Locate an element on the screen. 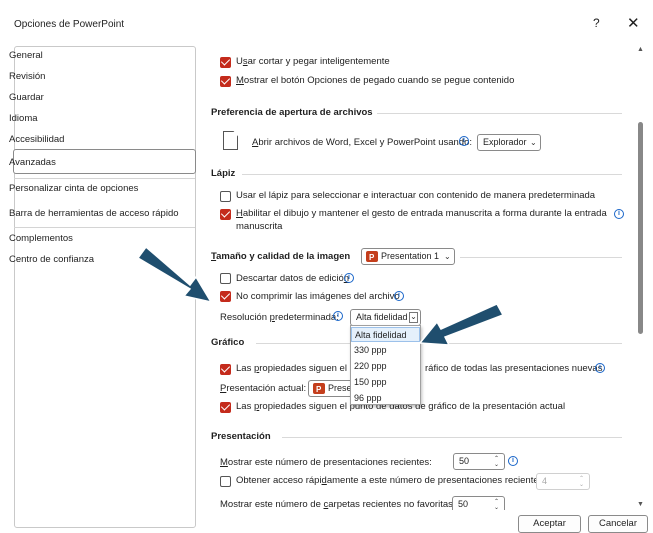 The width and height of the screenshot is (653, 533). no-compress-label: No comprimir las imágenes del archivo is located at coordinates (318, 296).